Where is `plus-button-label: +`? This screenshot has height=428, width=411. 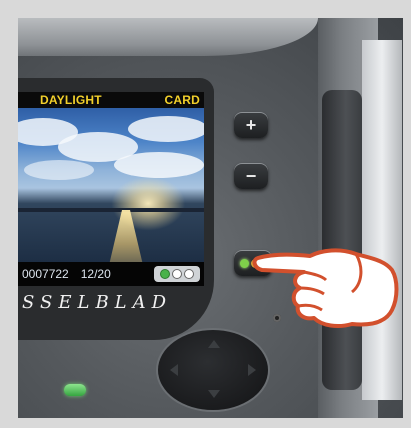
plus-button-label: + is located at coordinates (251, 124).